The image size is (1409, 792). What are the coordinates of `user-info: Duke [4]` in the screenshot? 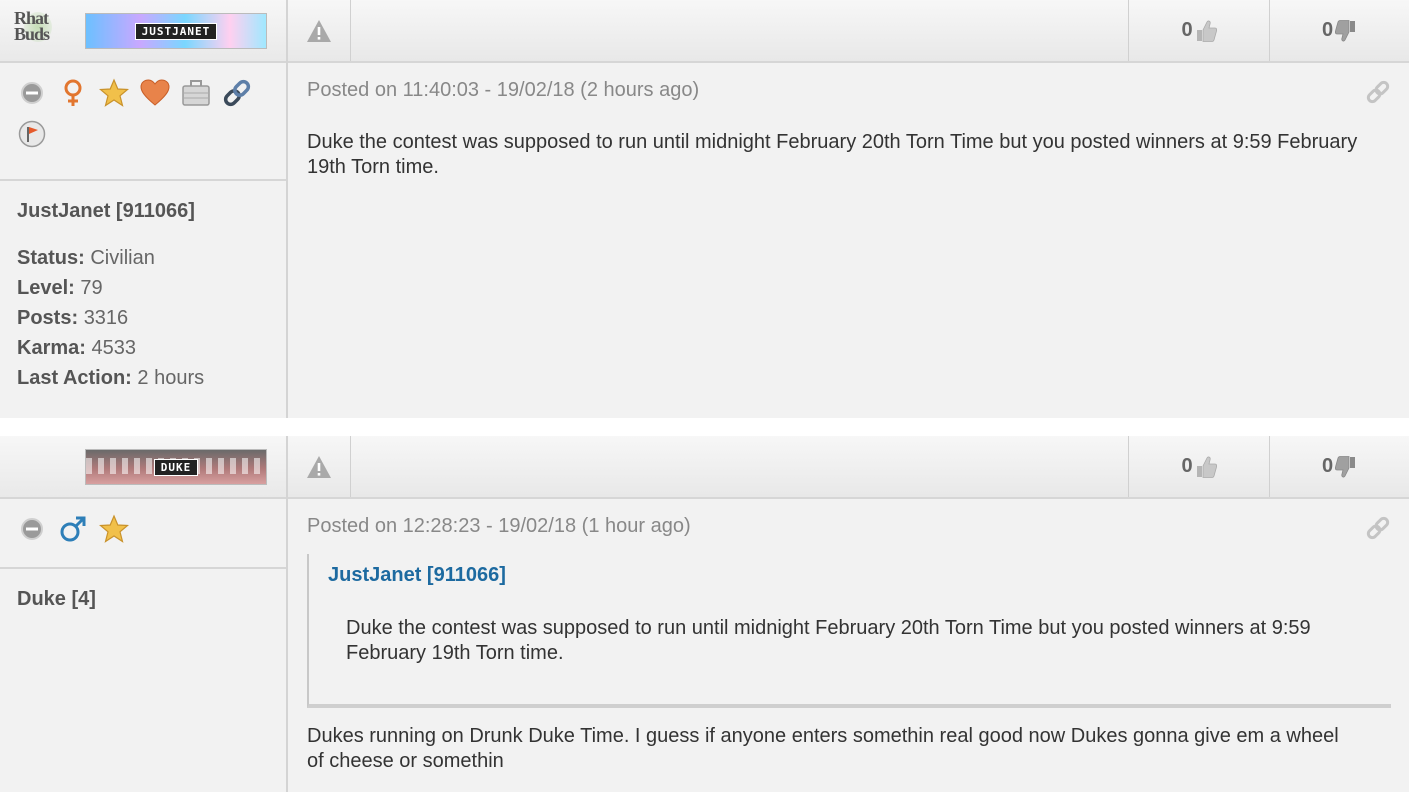 It's located at (143, 609).